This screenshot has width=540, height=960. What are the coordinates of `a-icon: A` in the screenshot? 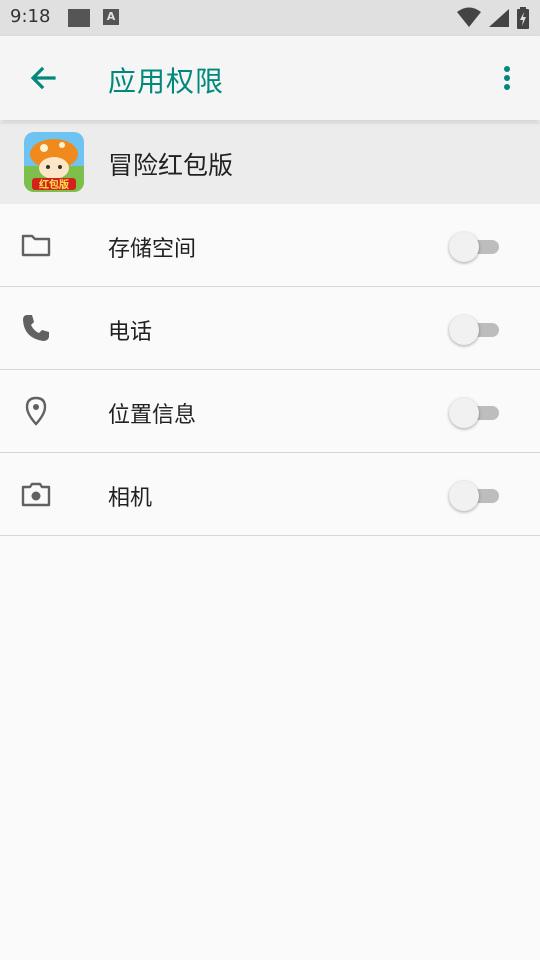 It's located at (111, 17).